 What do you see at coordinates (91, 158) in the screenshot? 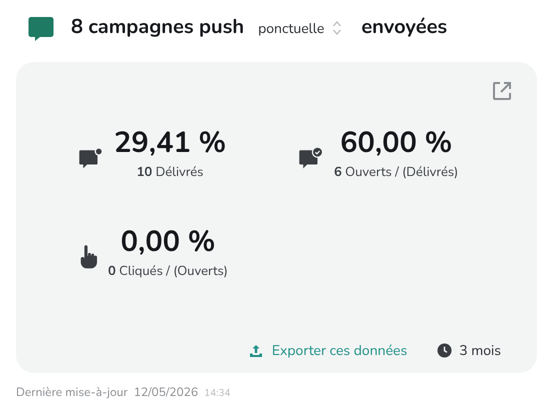
I see `chat-dot-icon` at bounding box center [91, 158].